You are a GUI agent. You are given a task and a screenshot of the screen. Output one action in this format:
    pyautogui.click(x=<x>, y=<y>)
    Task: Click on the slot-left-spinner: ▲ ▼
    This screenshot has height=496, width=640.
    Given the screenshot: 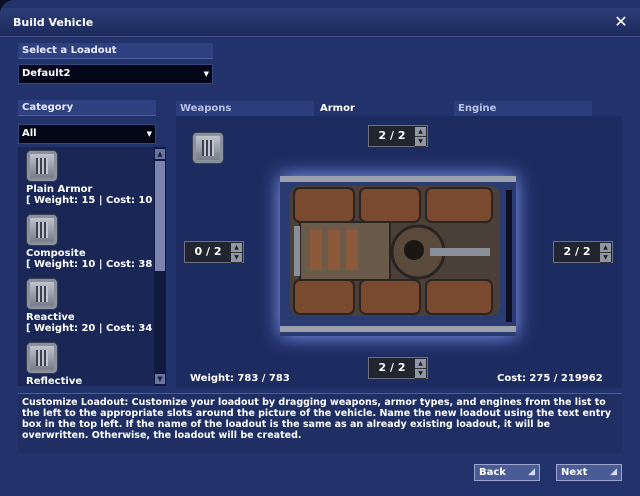 What is the action you would take?
    pyautogui.click(x=236, y=253)
    